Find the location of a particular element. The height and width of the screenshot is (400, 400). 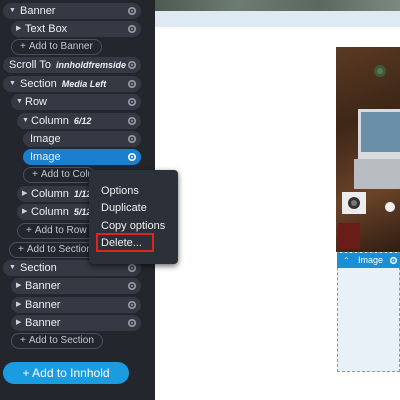

add-to-column-button: +Add to Colum is located at coordinates (59, 175).